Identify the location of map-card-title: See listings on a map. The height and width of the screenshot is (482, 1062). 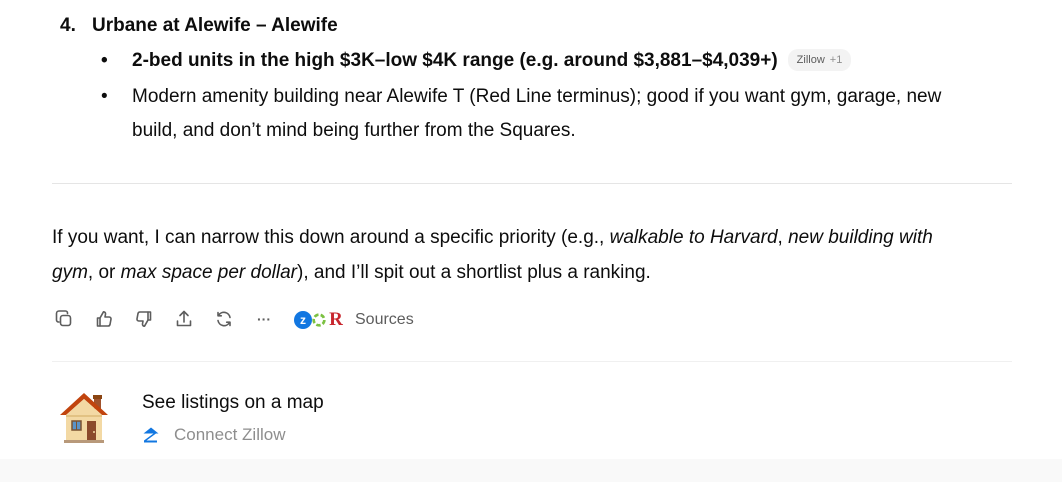
(233, 403).